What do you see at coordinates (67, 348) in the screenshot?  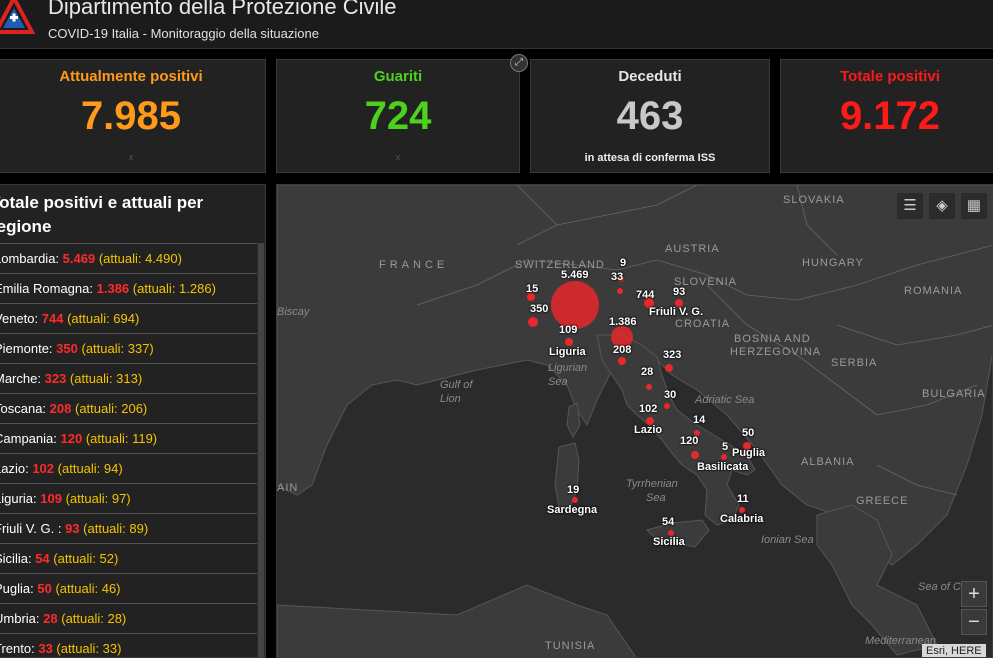 I see `region-total: 350` at bounding box center [67, 348].